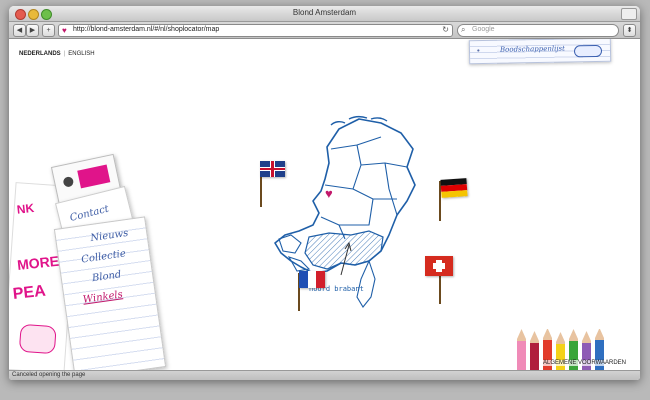 Image resolution: width=650 pixels, height=400 pixels. I want to click on germany-flag, so click(453, 199).